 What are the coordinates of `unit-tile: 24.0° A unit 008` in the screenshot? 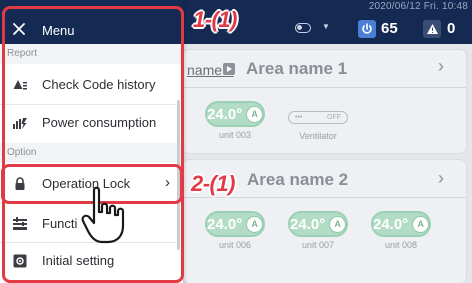 It's located at (401, 230).